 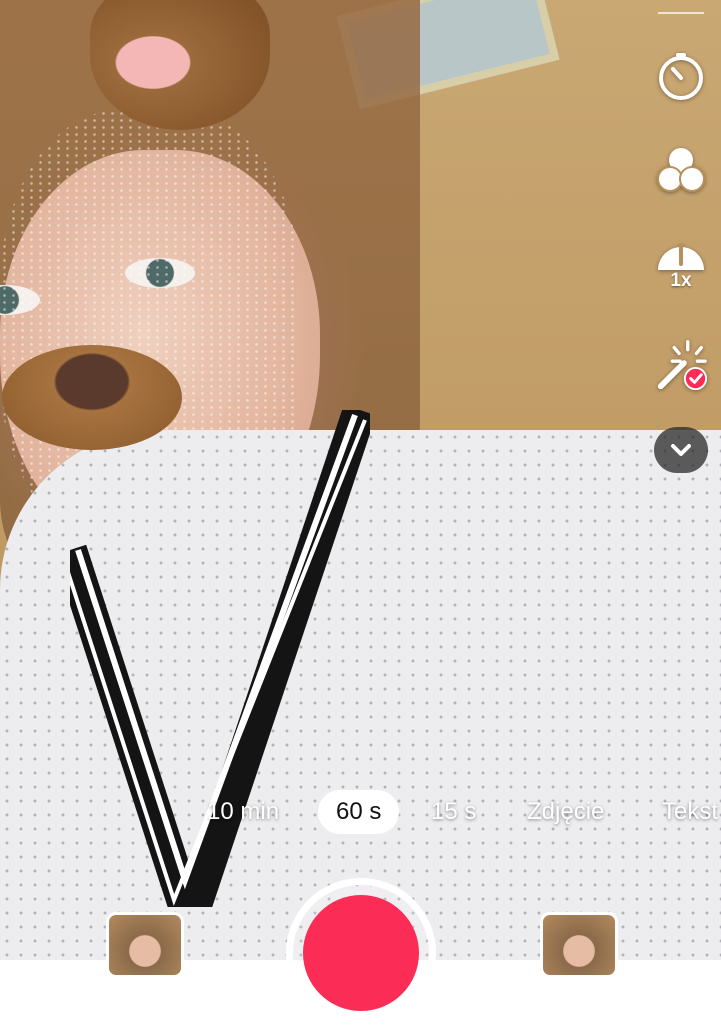 I want to click on speed-button: 1x, so click(x=681, y=266).